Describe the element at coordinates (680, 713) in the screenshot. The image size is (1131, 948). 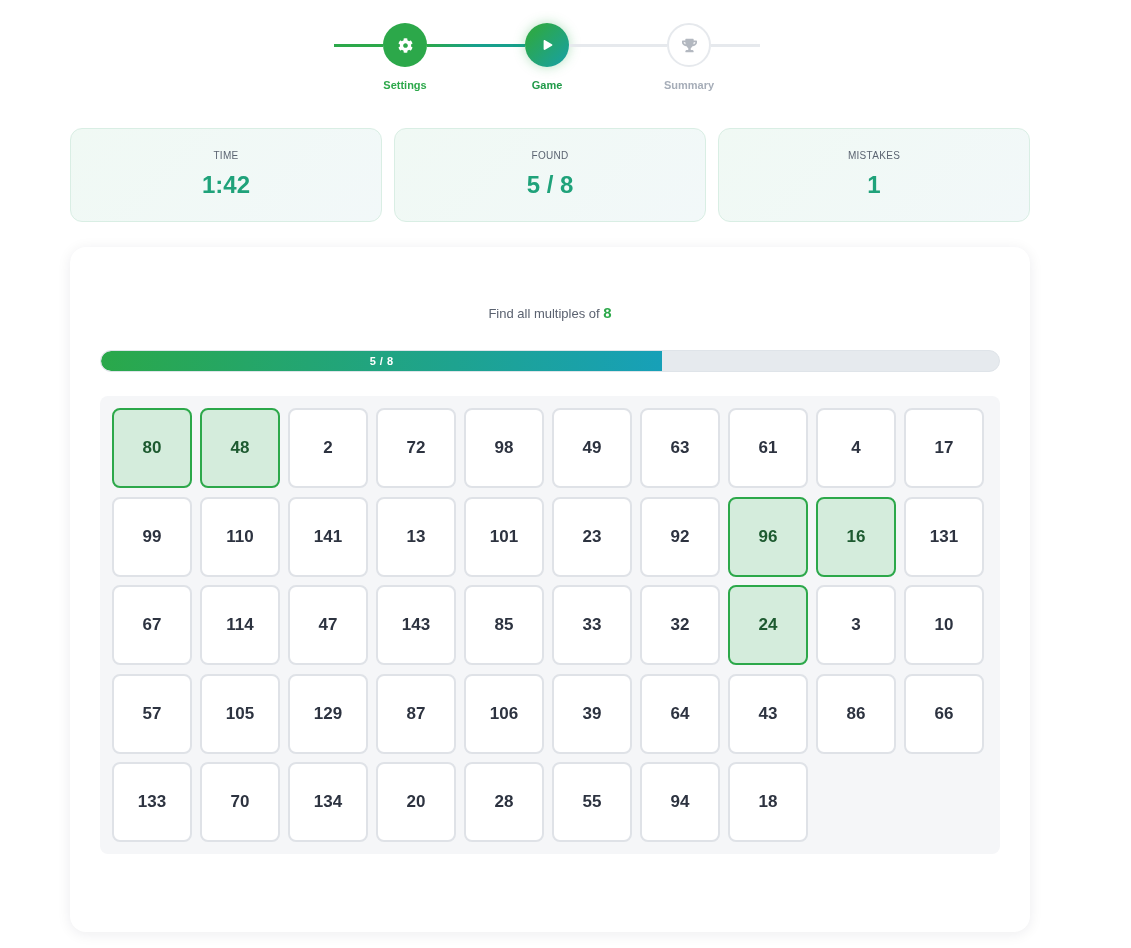
I see `number-tile: 64` at that location.